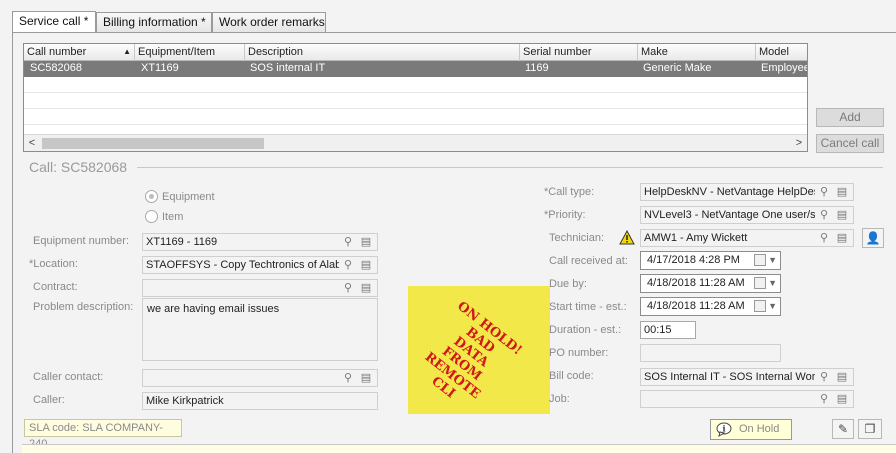 The height and width of the screenshot is (453, 896). What do you see at coordinates (185, 401) in the screenshot?
I see `caller-value: Mike Kirkpatrick` at bounding box center [185, 401].